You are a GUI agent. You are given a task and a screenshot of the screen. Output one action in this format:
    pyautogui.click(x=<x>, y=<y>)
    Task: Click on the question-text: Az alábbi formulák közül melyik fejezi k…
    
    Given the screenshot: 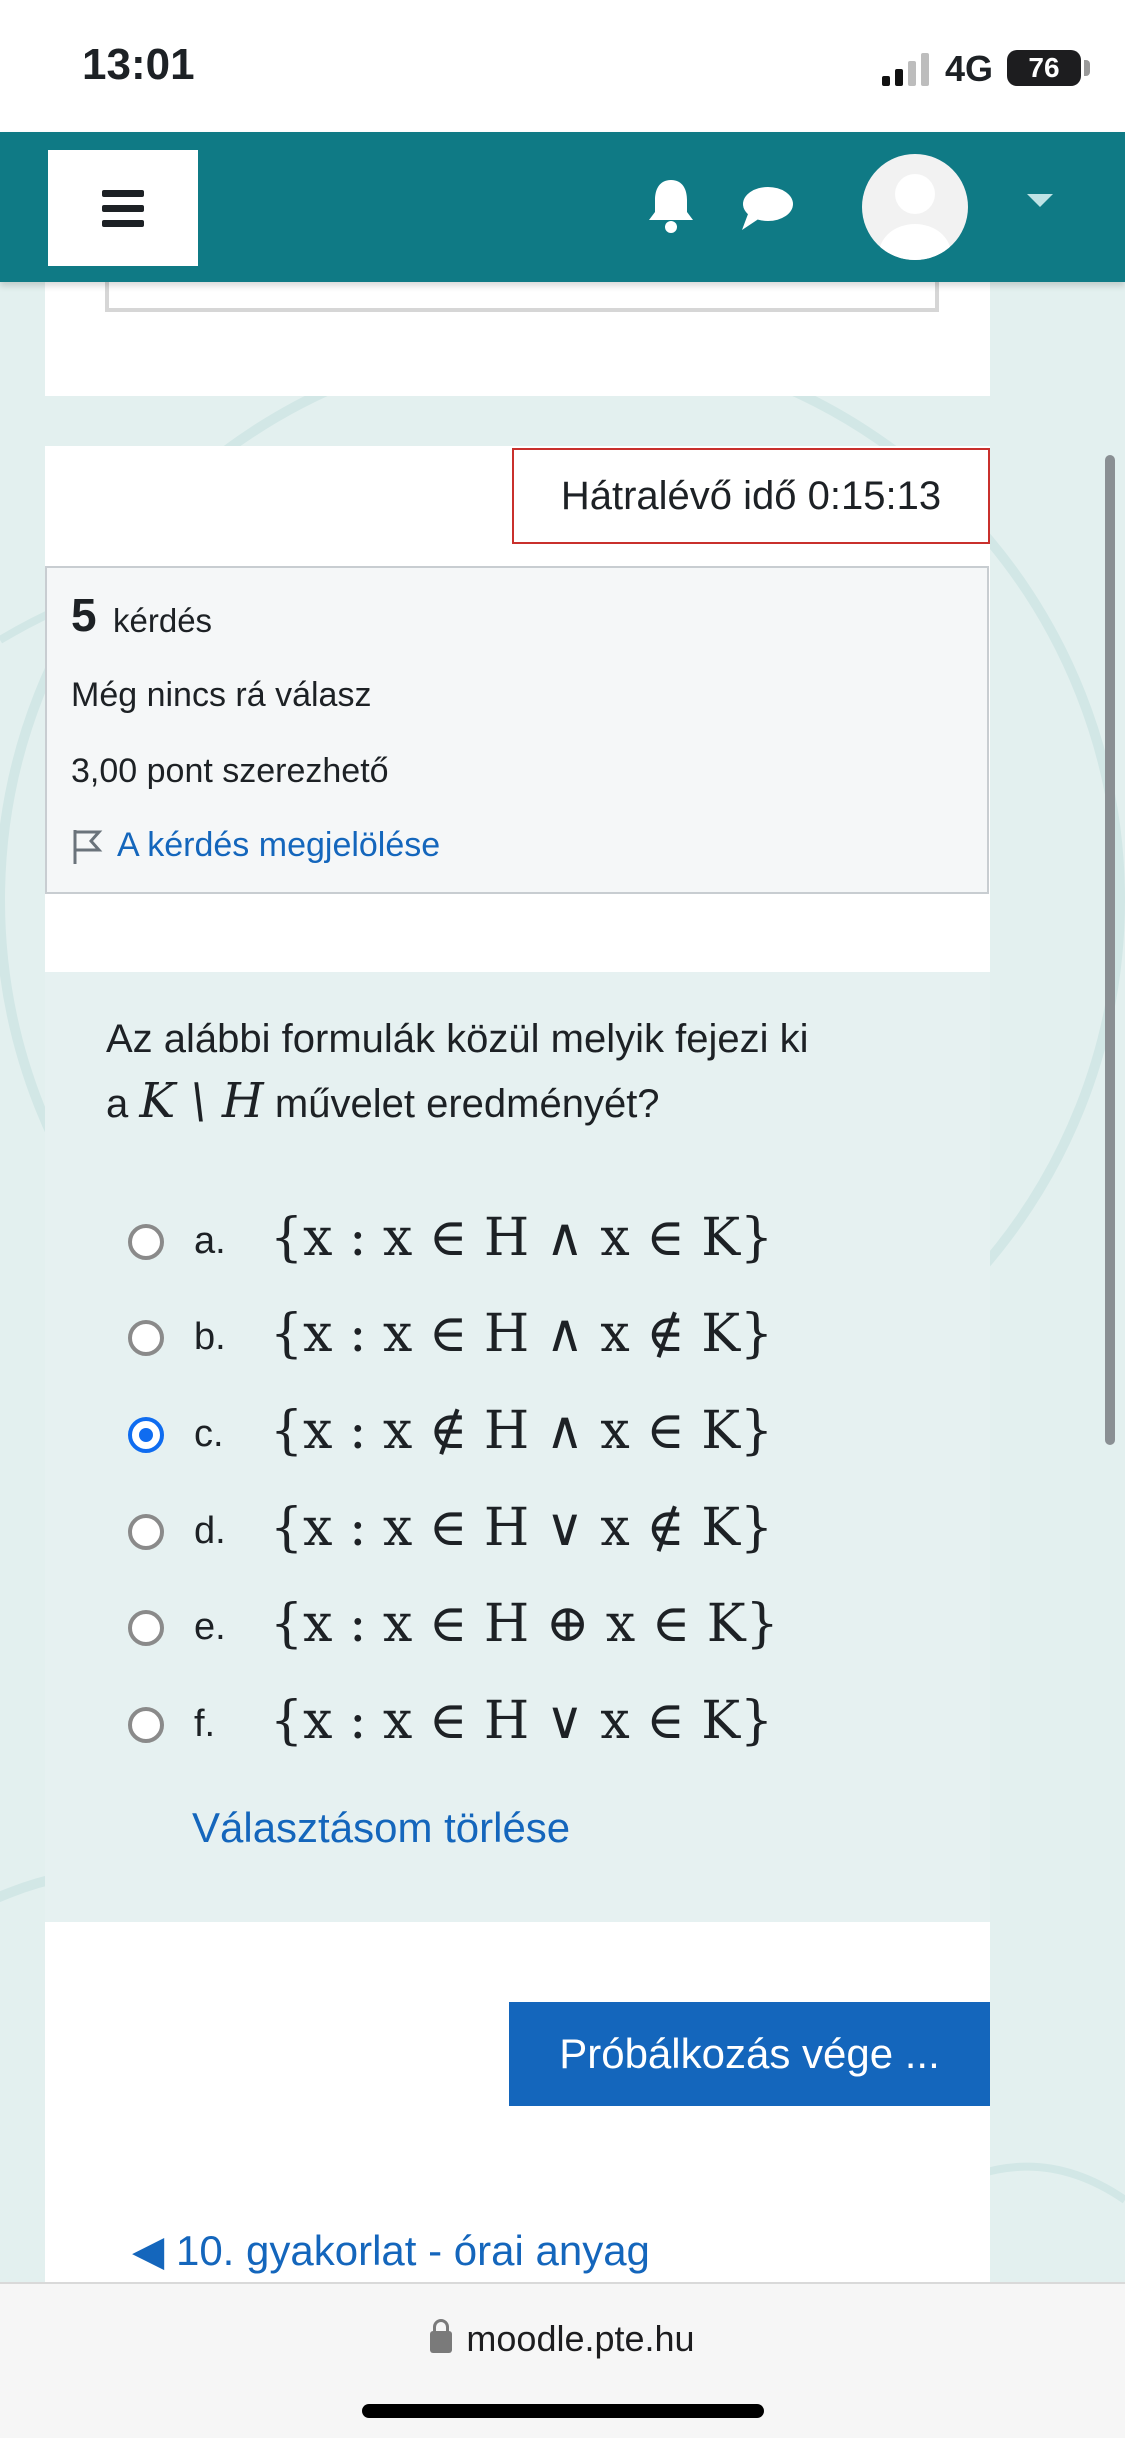 What is the action you would take?
    pyautogui.click(x=536, y=1071)
    